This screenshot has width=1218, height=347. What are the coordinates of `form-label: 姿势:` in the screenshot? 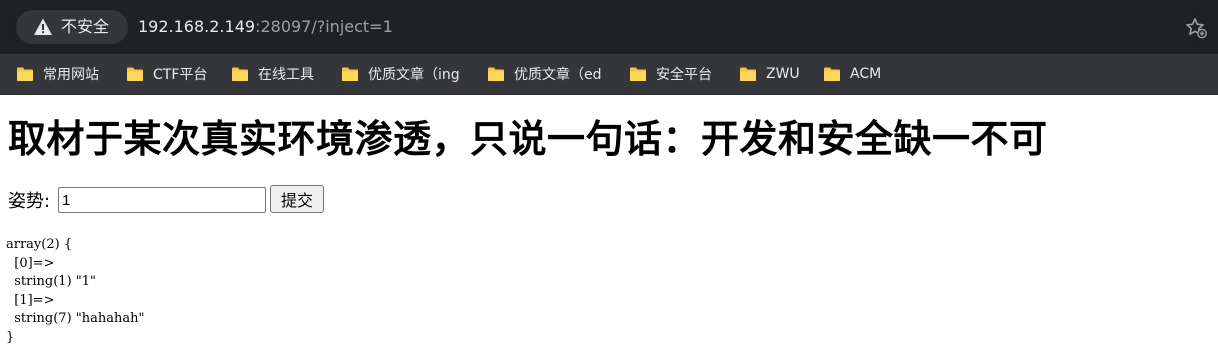 It's located at (29, 201).